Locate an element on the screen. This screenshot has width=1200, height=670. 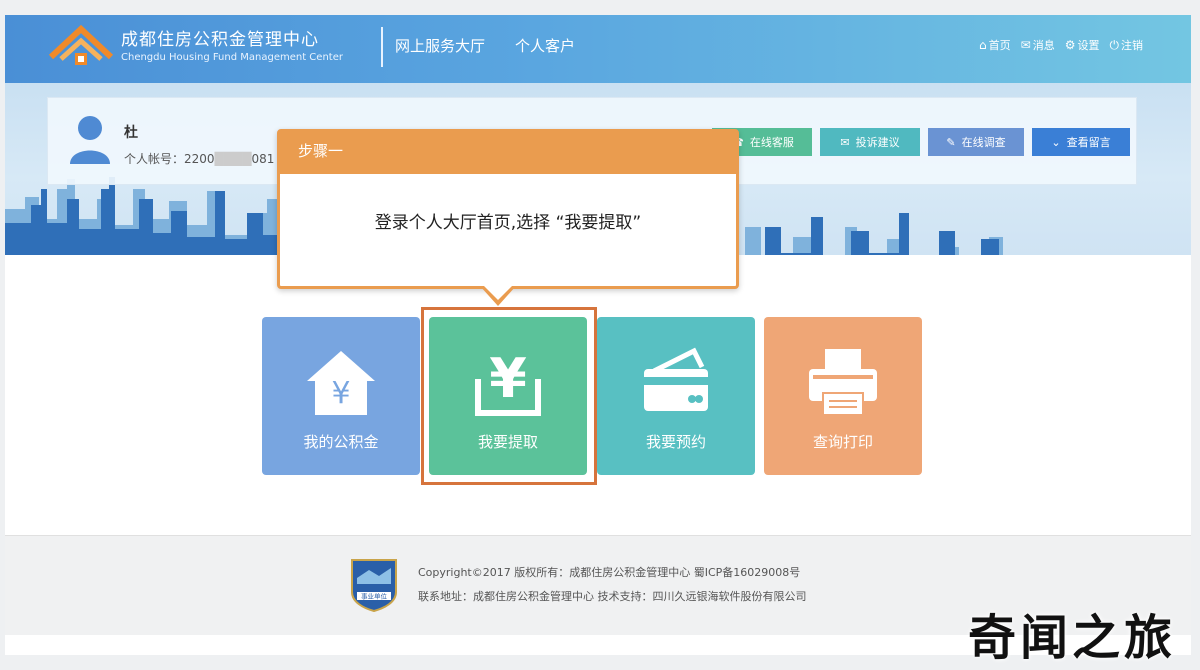
housing-logo-icon is located at coordinates (81, 44).